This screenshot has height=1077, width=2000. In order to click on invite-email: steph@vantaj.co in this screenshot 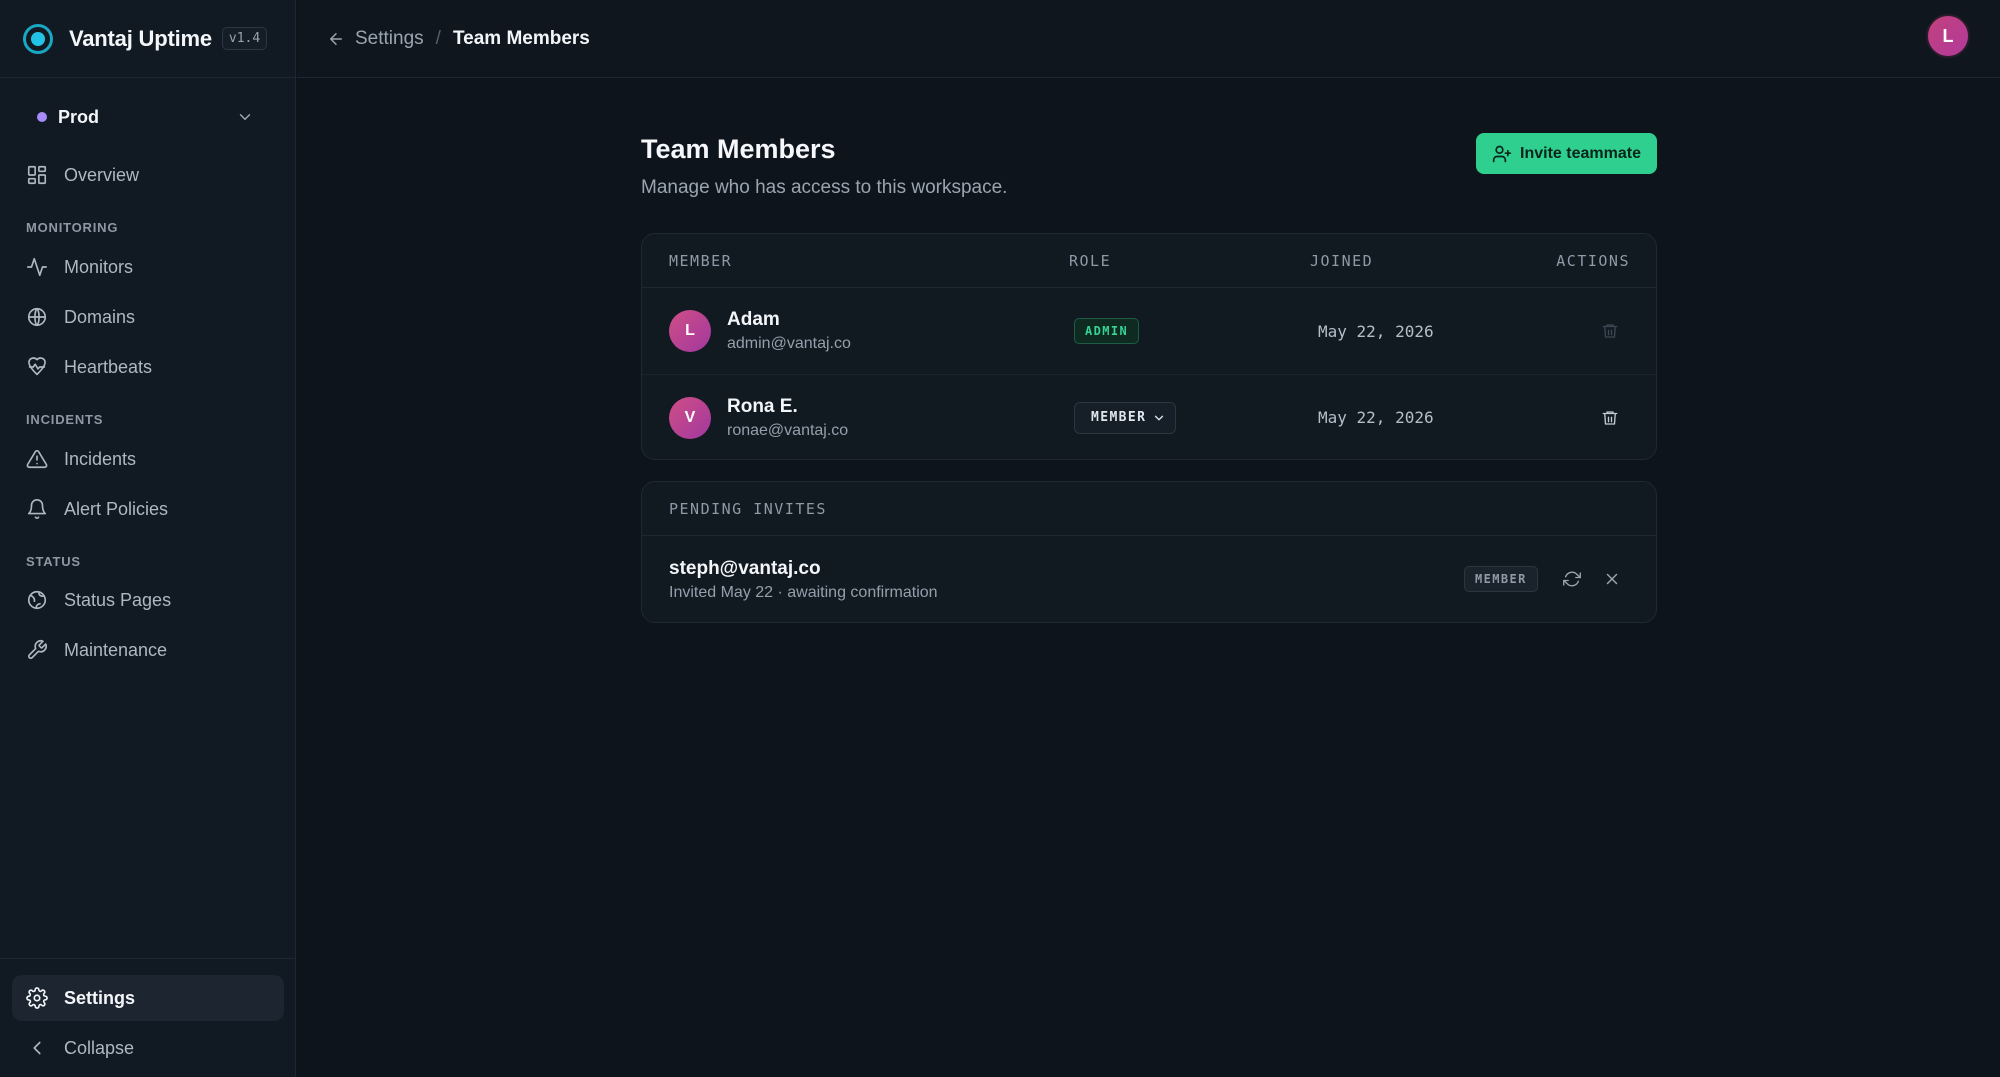, I will do `click(745, 568)`.